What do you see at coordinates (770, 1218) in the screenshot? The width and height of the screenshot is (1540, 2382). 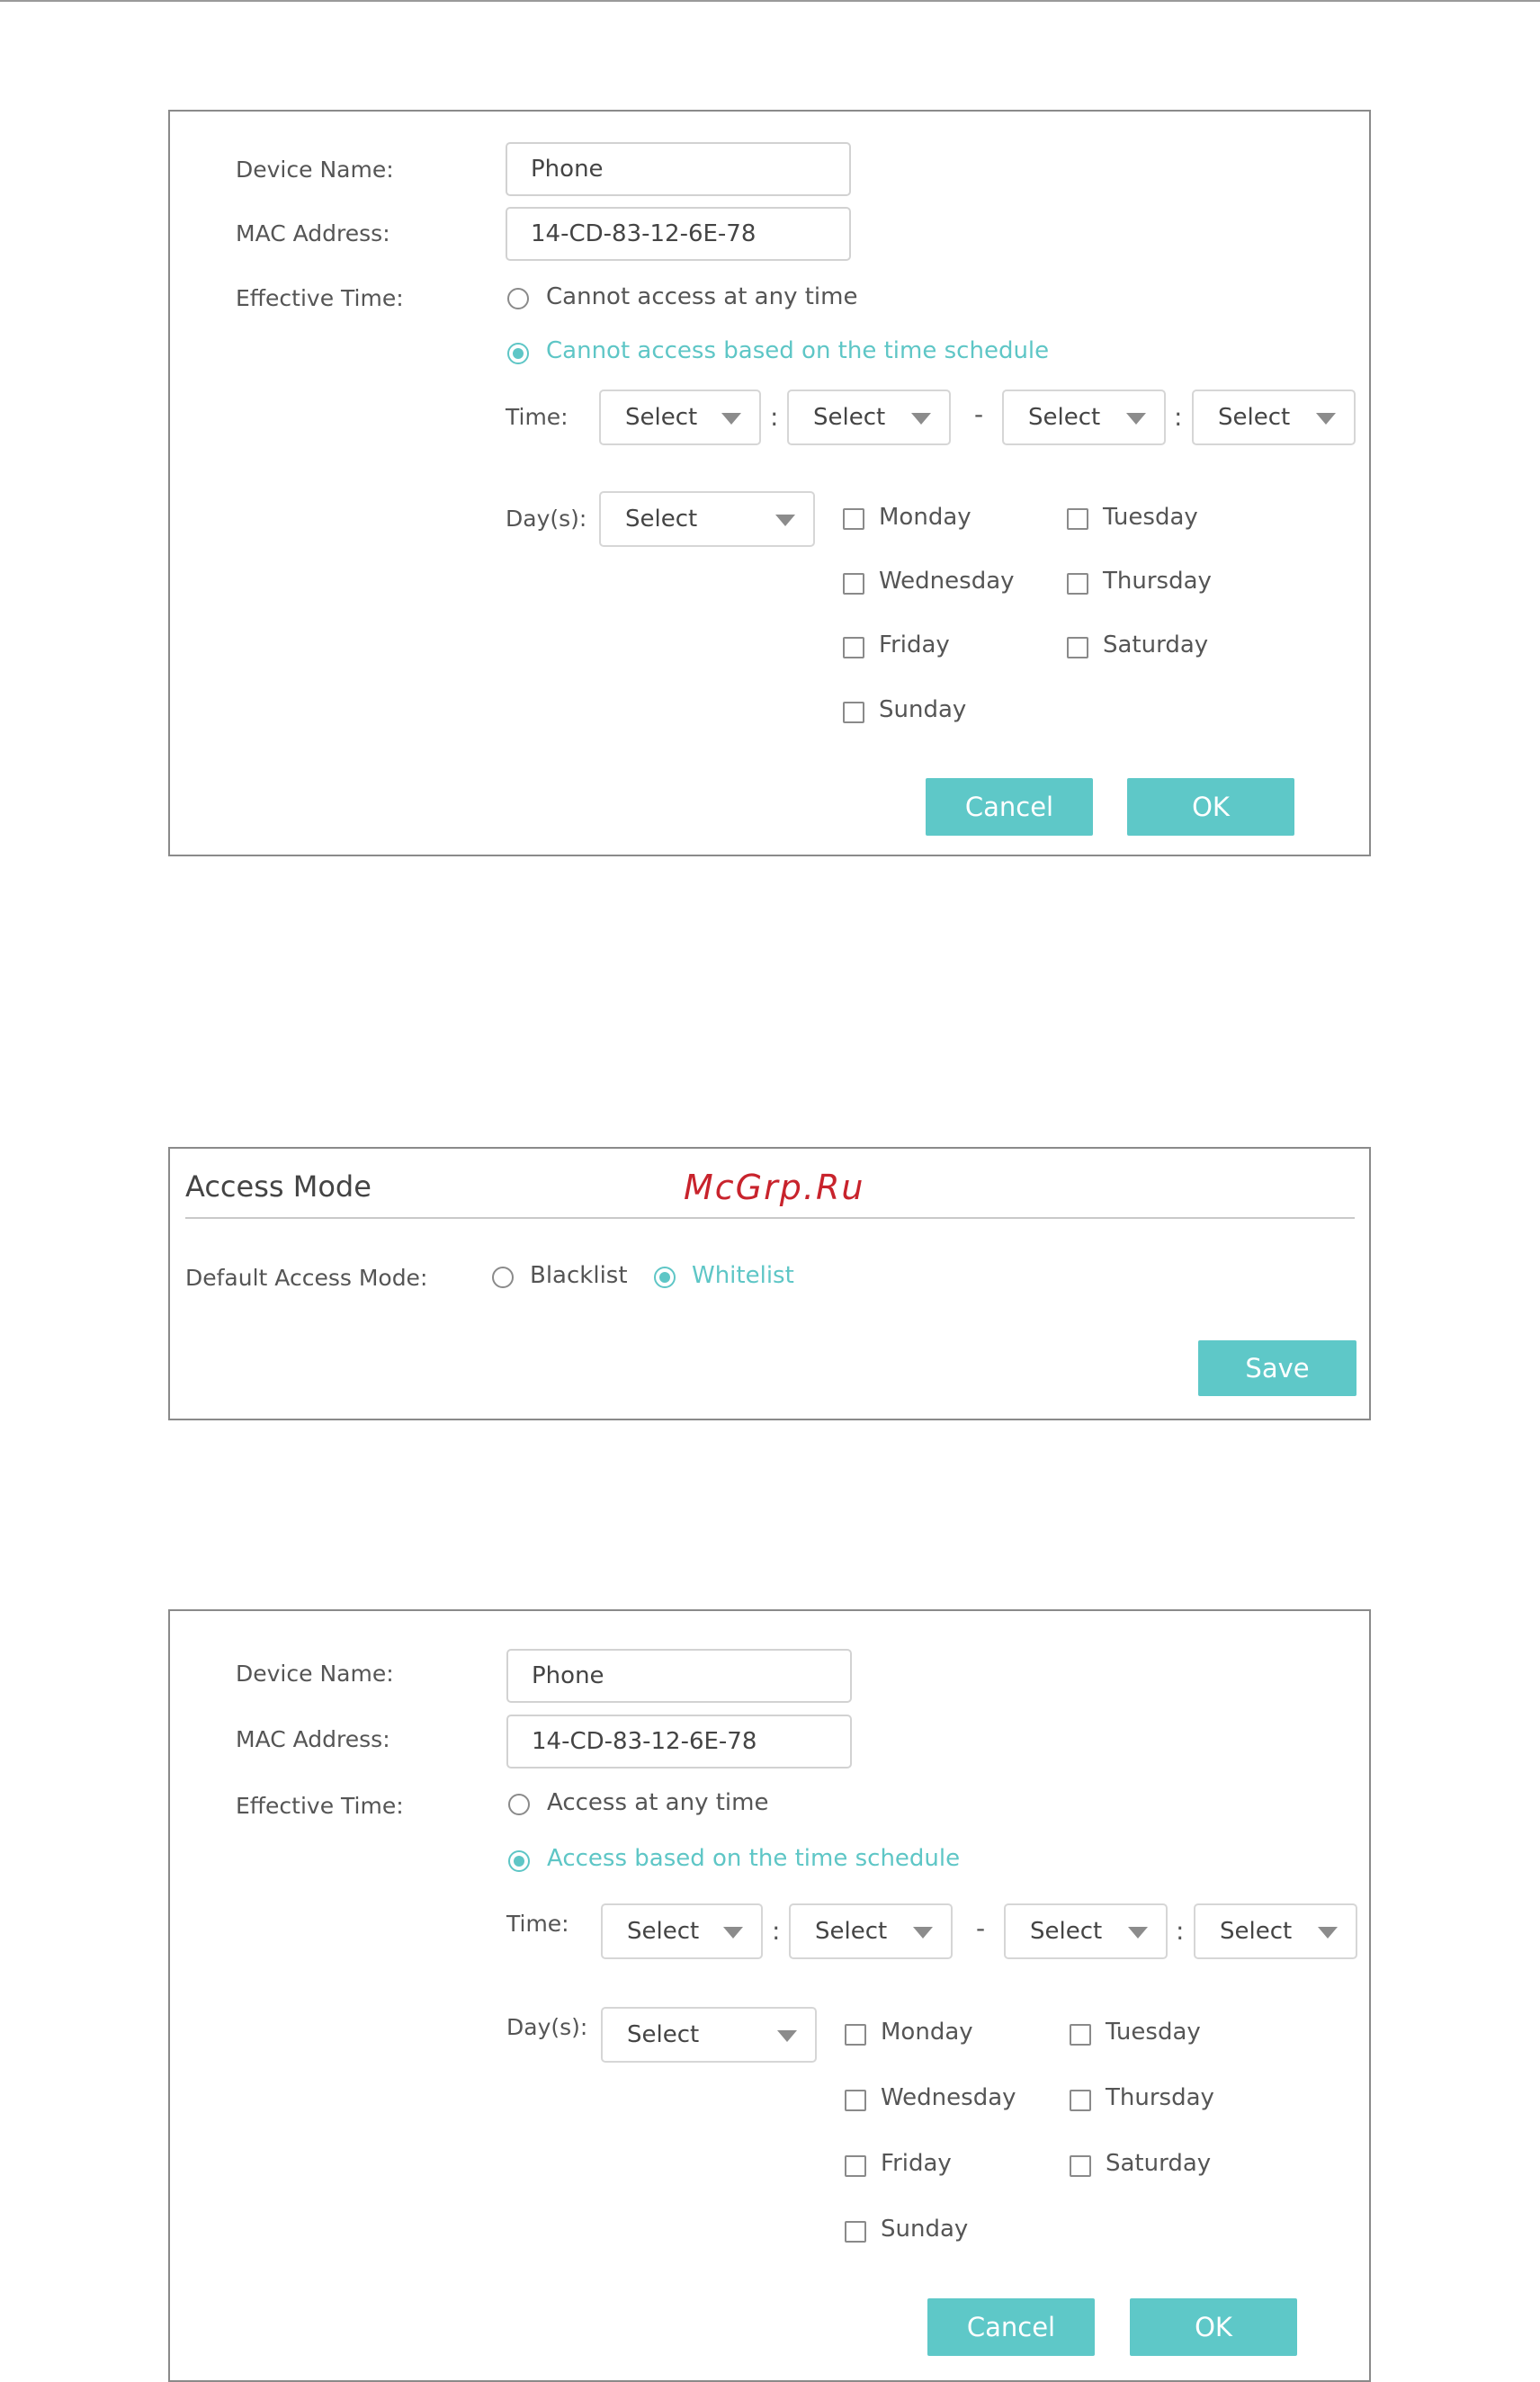 I see `title-divider` at bounding box center [770, 1218].